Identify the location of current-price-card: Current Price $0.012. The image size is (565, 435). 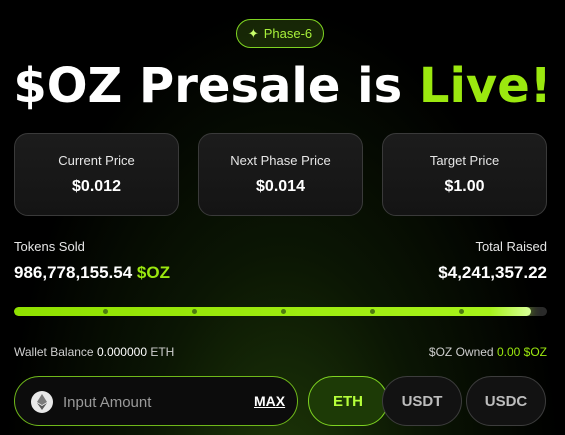
(96, 174).